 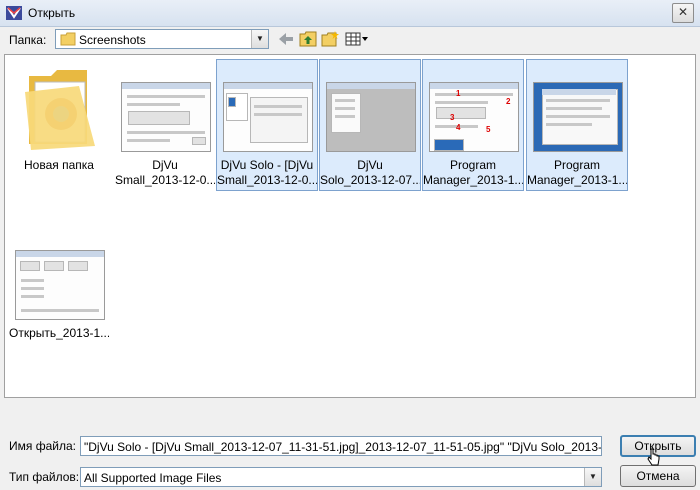 I want to click on view-menu-icon, so click(x=357, y=39).